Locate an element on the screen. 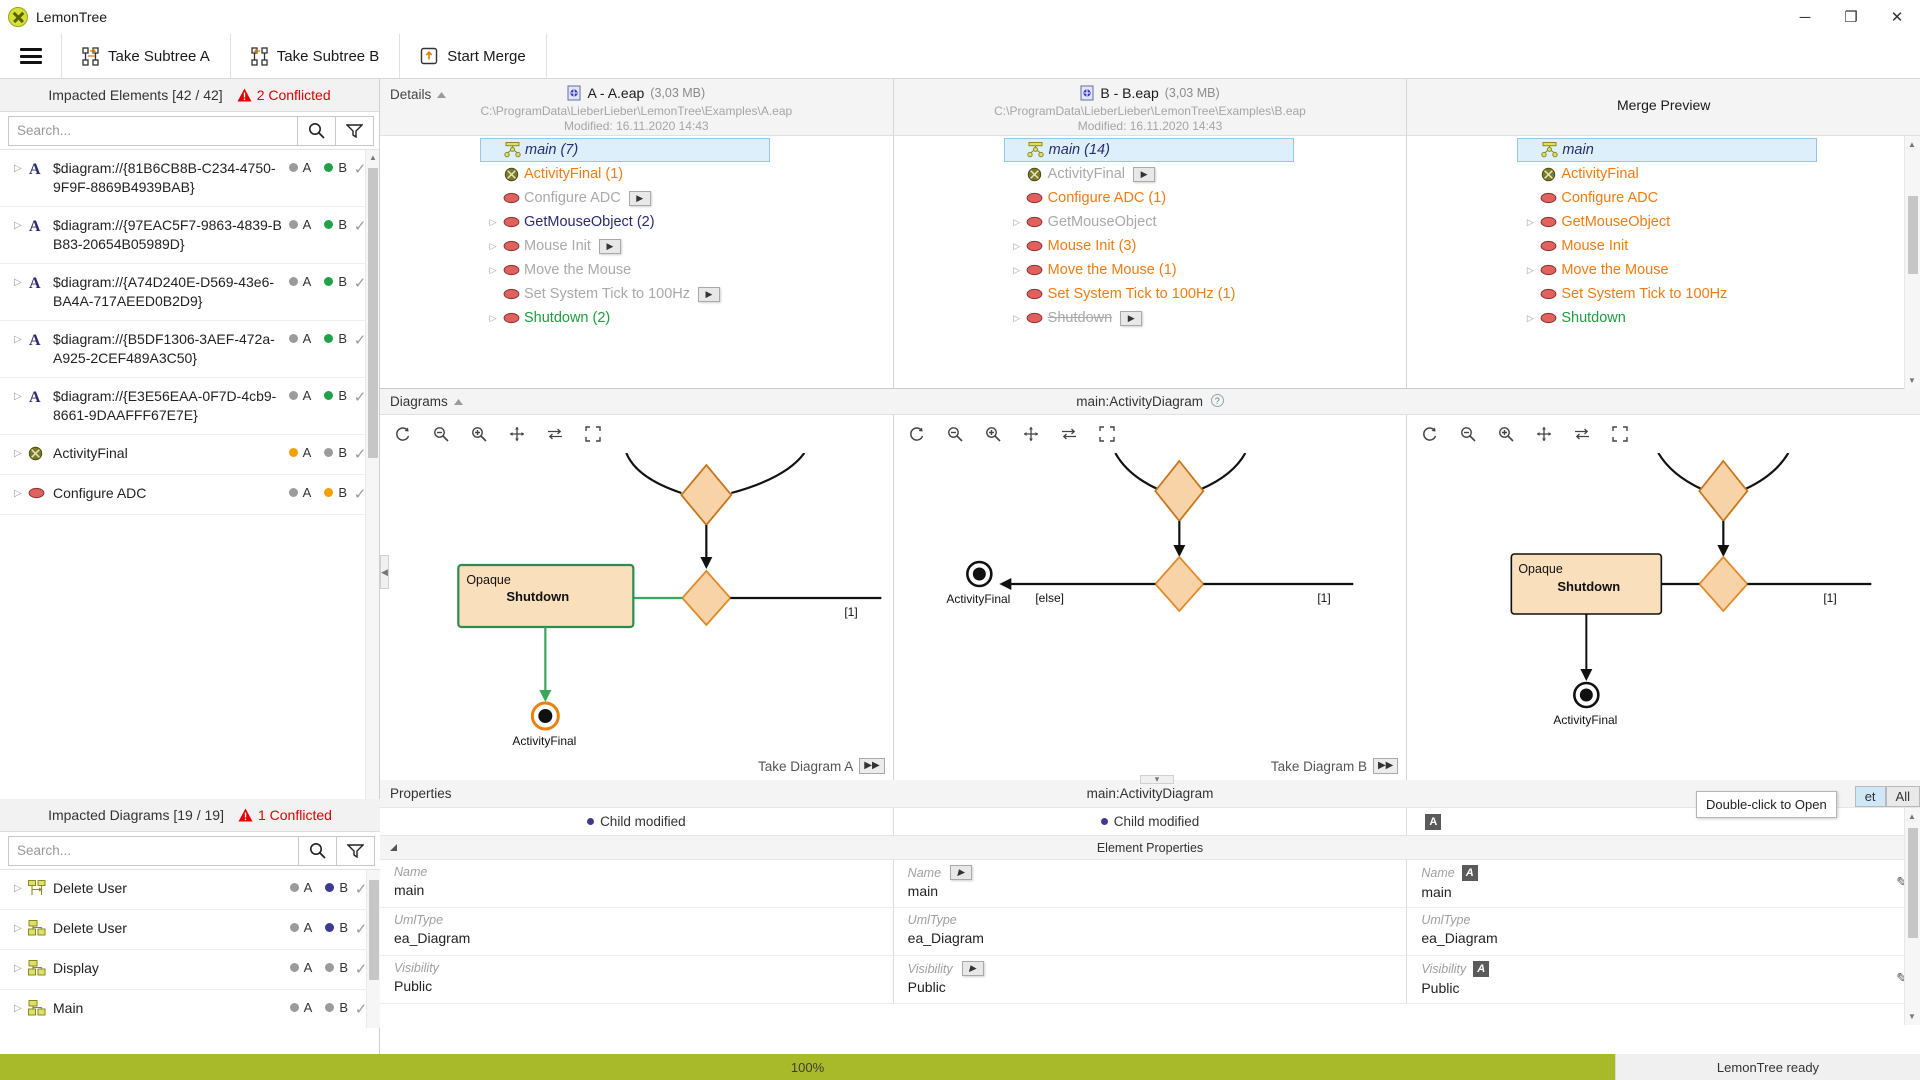  impacted-diagram-row: ▷ Display A B ✓ is located at coordinates (190, 970).